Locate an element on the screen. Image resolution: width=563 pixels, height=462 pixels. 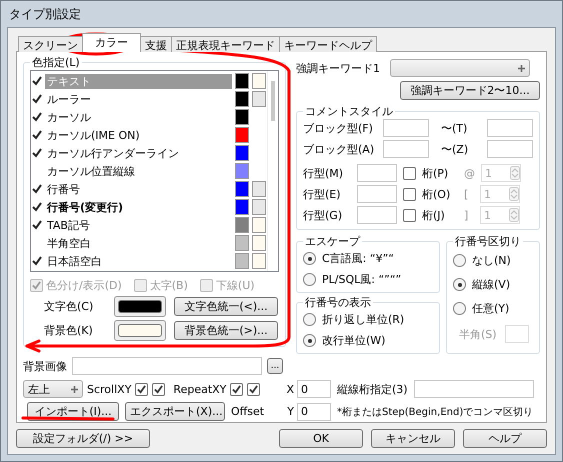
checkbox-label: 太字(B) is located at coordinates (169, 285).